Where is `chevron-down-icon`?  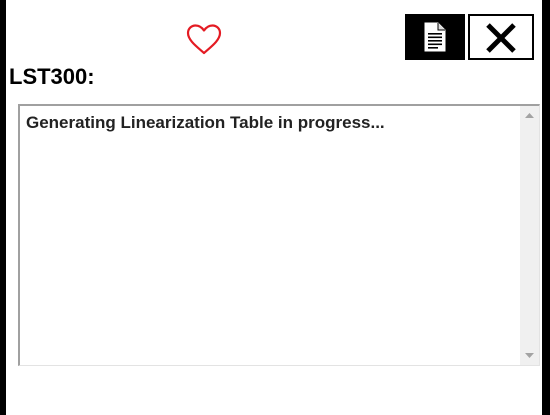
chevron-down-icon is located at coordinates (529, 355).